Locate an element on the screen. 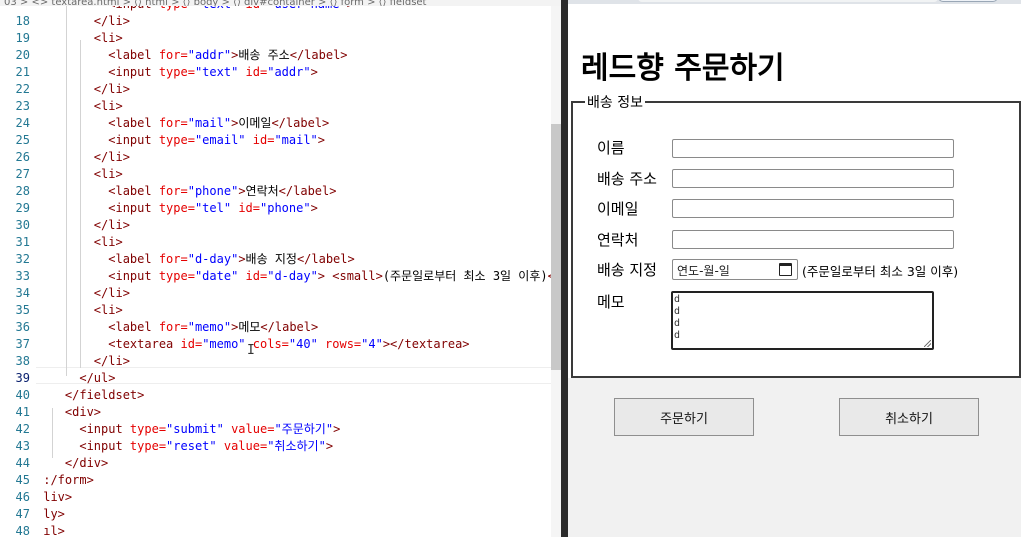  code-line: <input type="submit" value="주문하기"> is located at coordinates (188, 429).